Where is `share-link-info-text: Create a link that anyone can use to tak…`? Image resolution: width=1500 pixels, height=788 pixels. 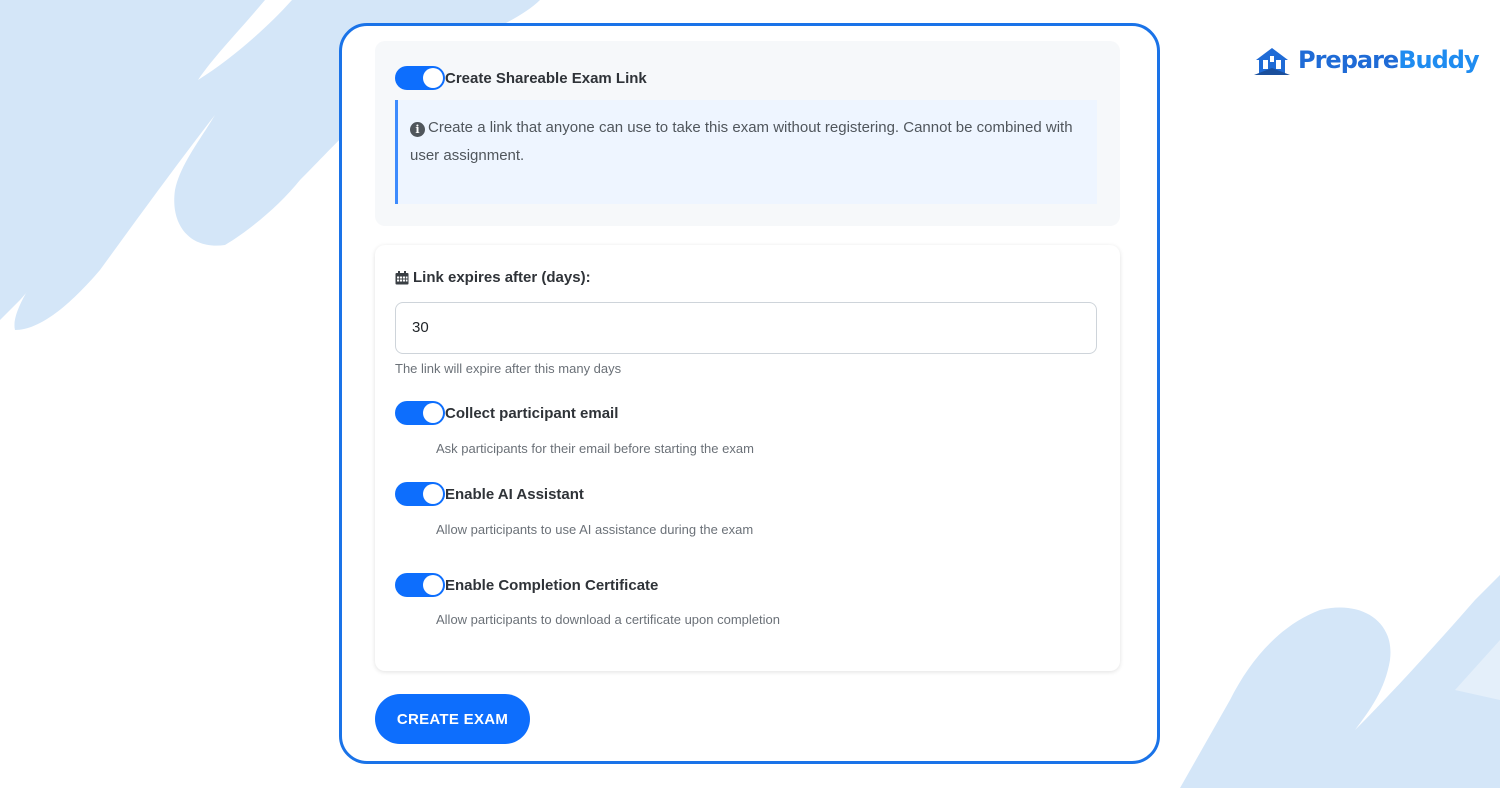 share-link-info-text: Create a link that anyone can use to tak… is located at coordinates (741, 141).